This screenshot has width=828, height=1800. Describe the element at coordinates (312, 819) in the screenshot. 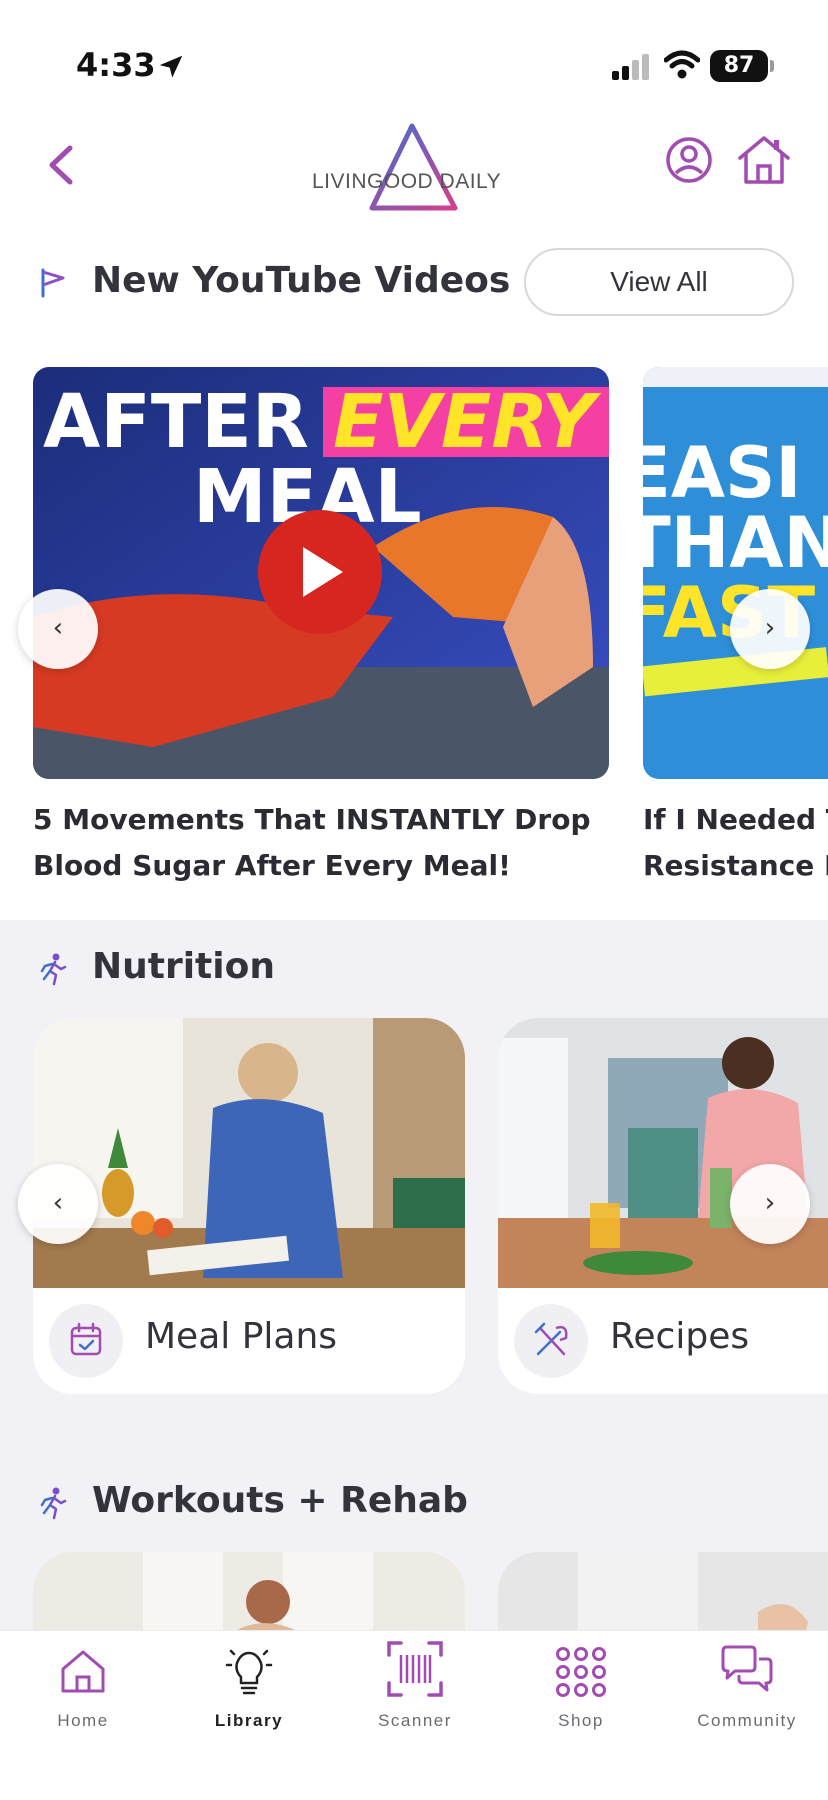

I see `video-title-line: 5 Movements That INSTANTLY Drop` at that location.